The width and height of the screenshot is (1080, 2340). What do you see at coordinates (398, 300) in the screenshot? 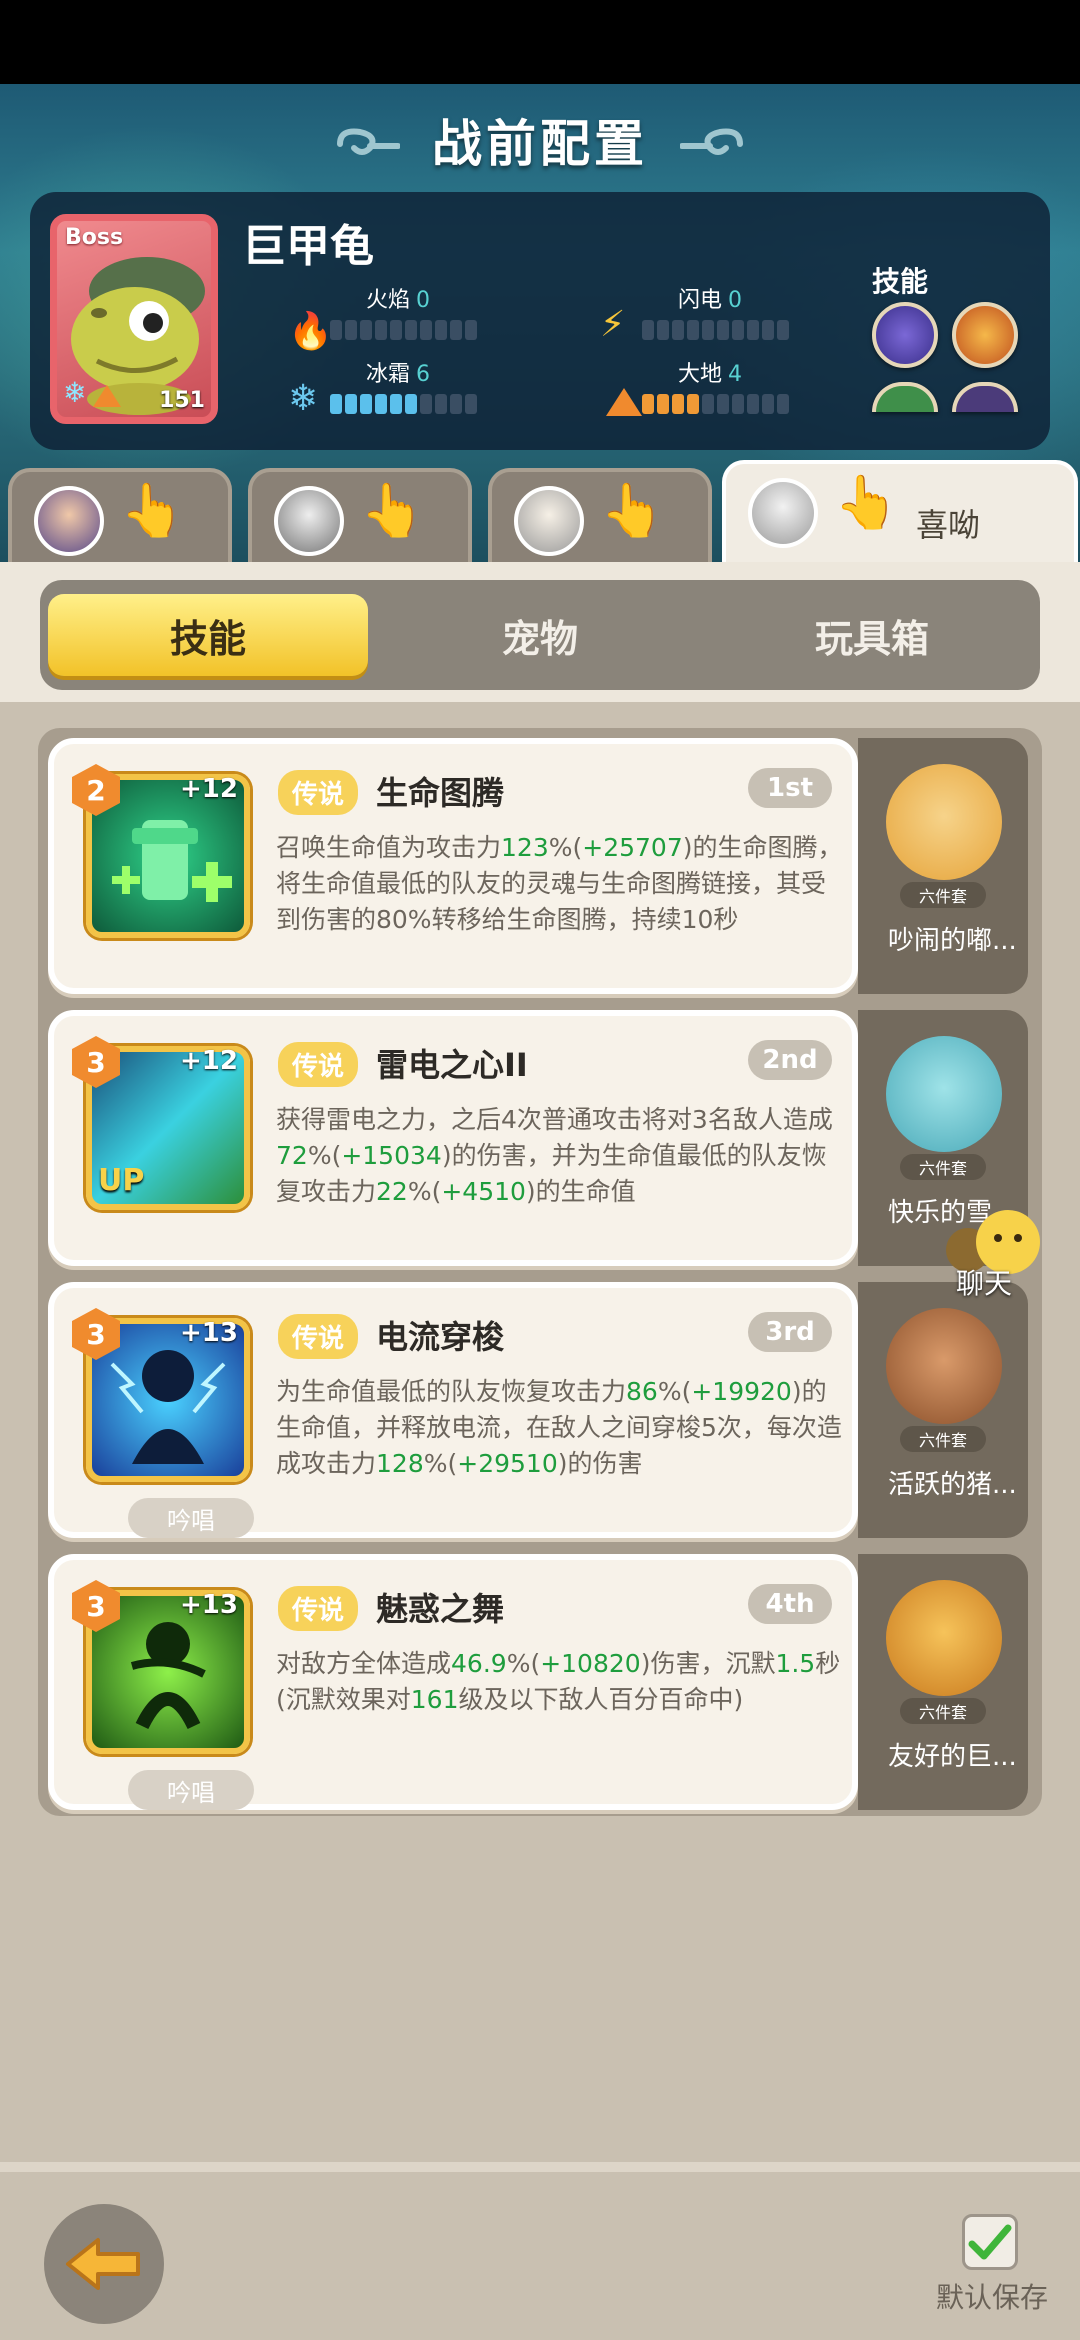
I see `fire-element-label: 火焰 0` at bounding box center [398, 300].